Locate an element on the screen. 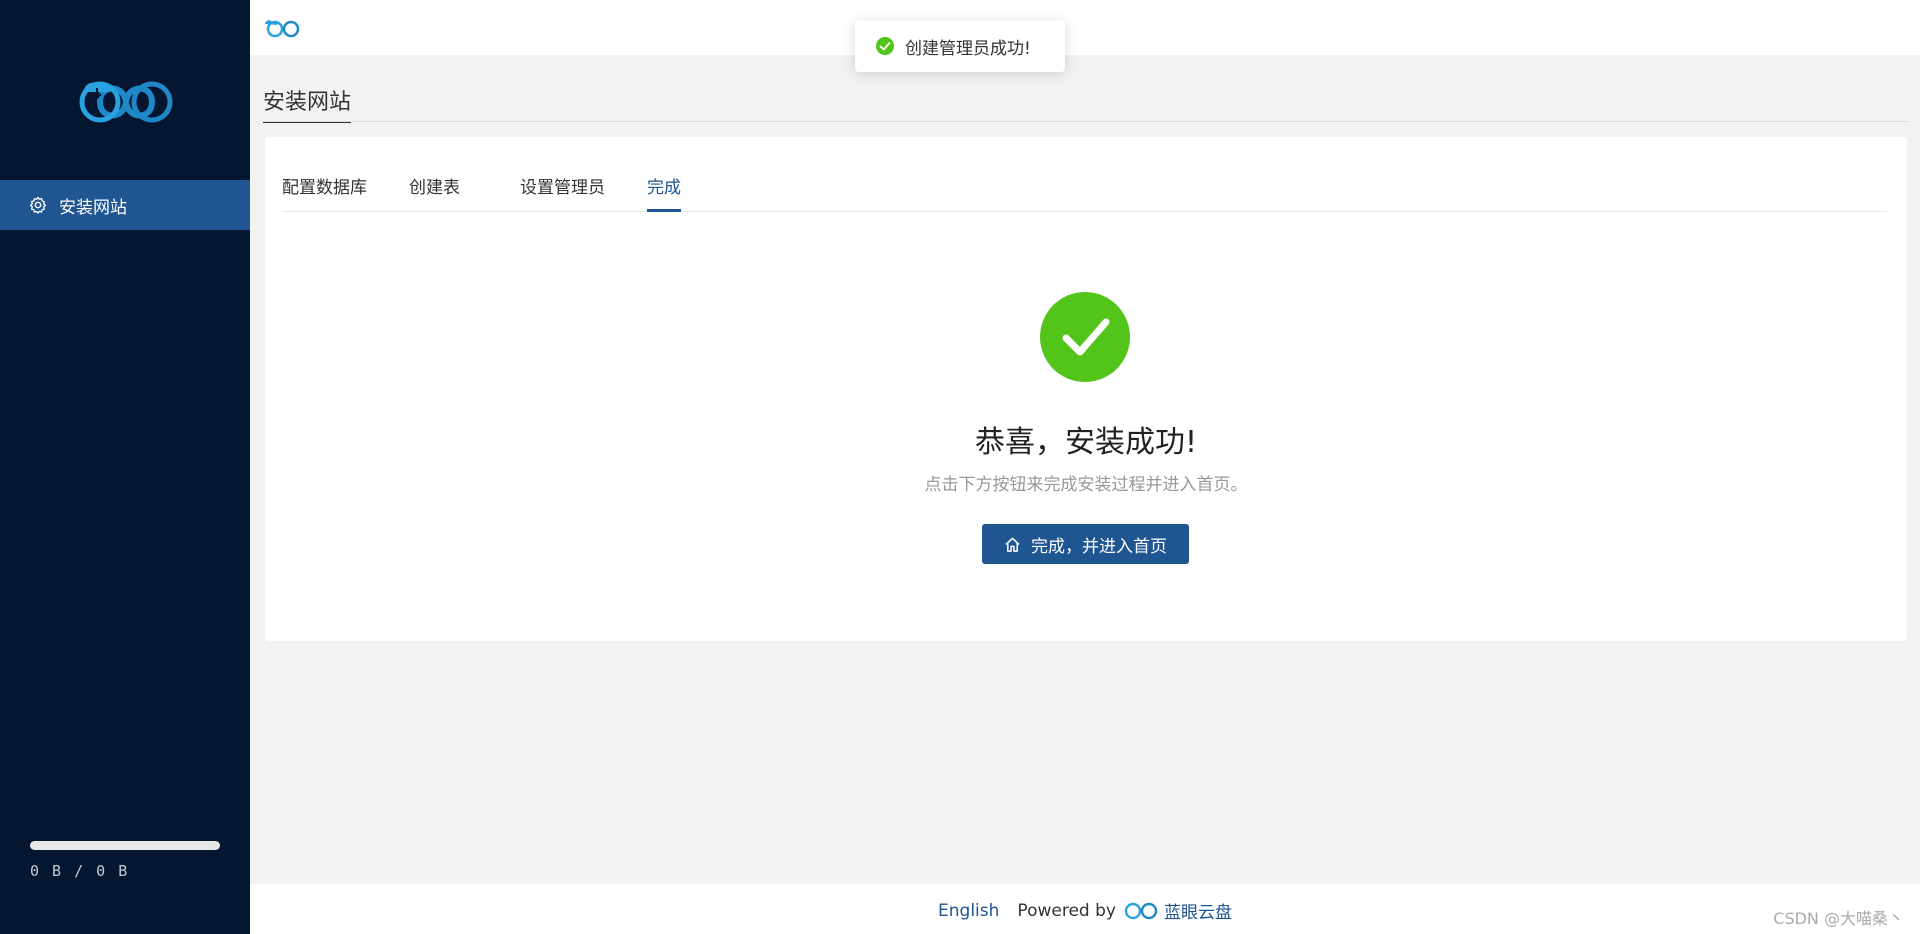  tab-configure-database: 配置数据库 is located at coordinates (324, 191).